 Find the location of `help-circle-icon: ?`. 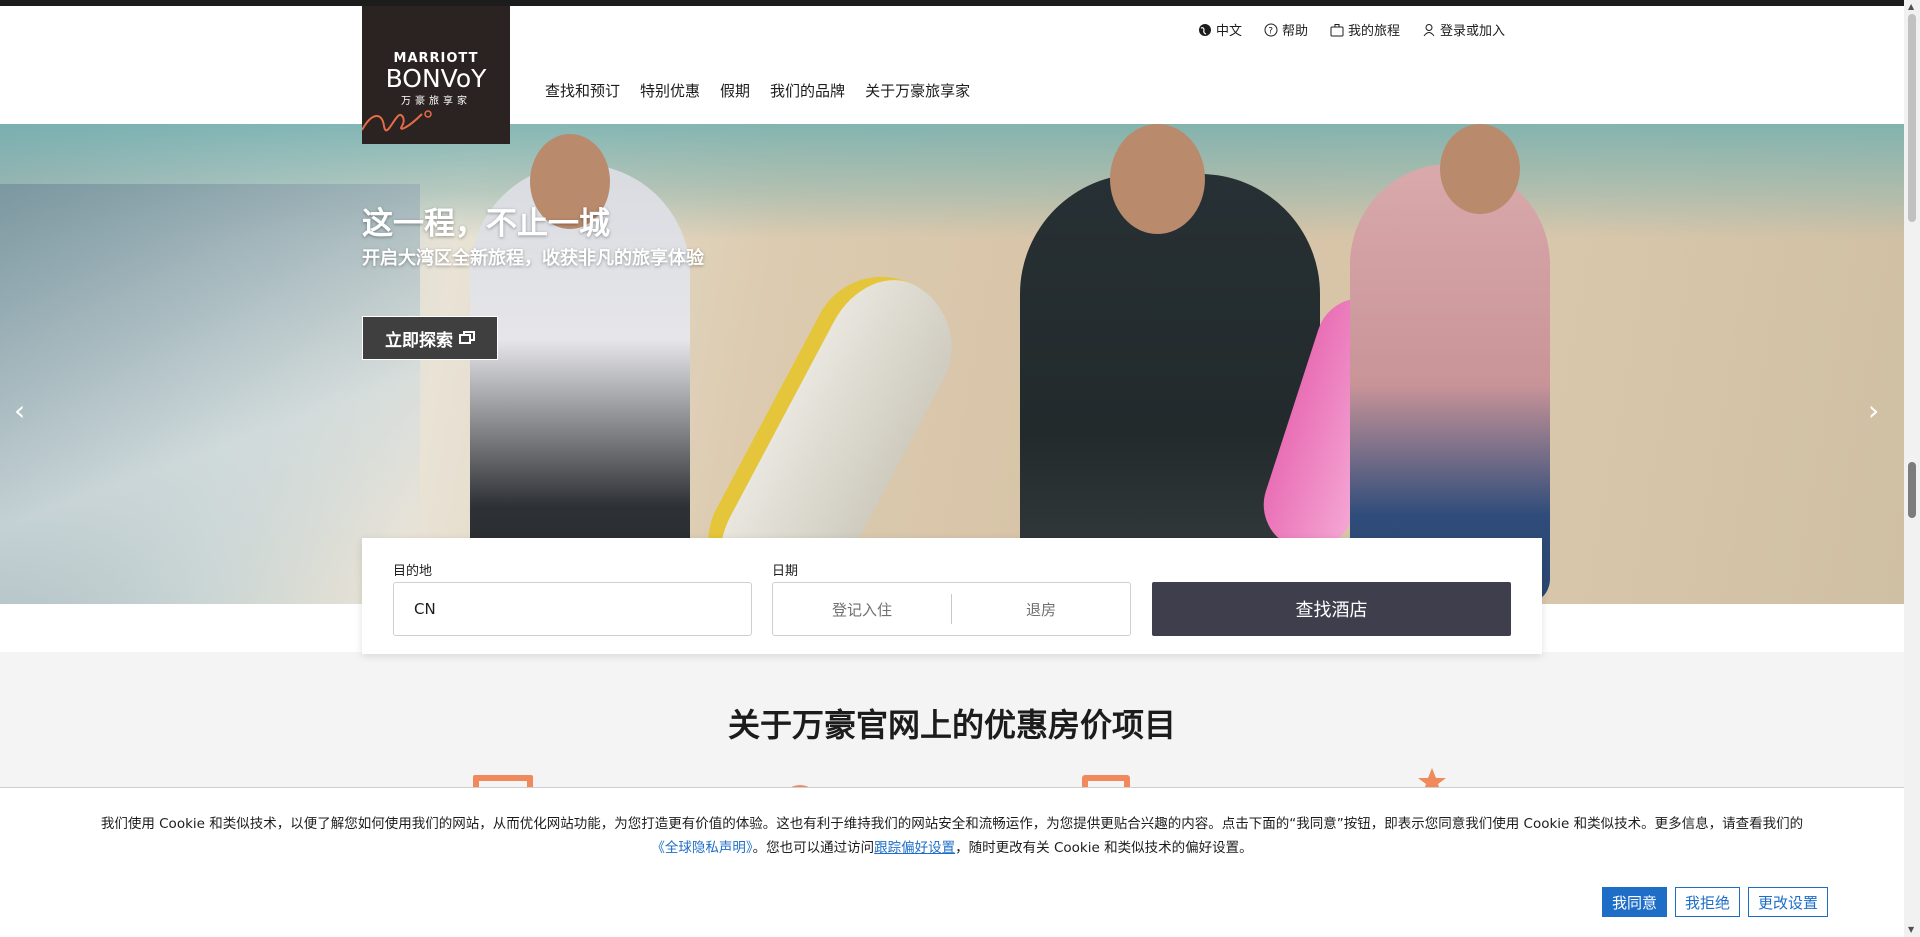

help-circle-icon: ? is located at coordinates (1271, 29).